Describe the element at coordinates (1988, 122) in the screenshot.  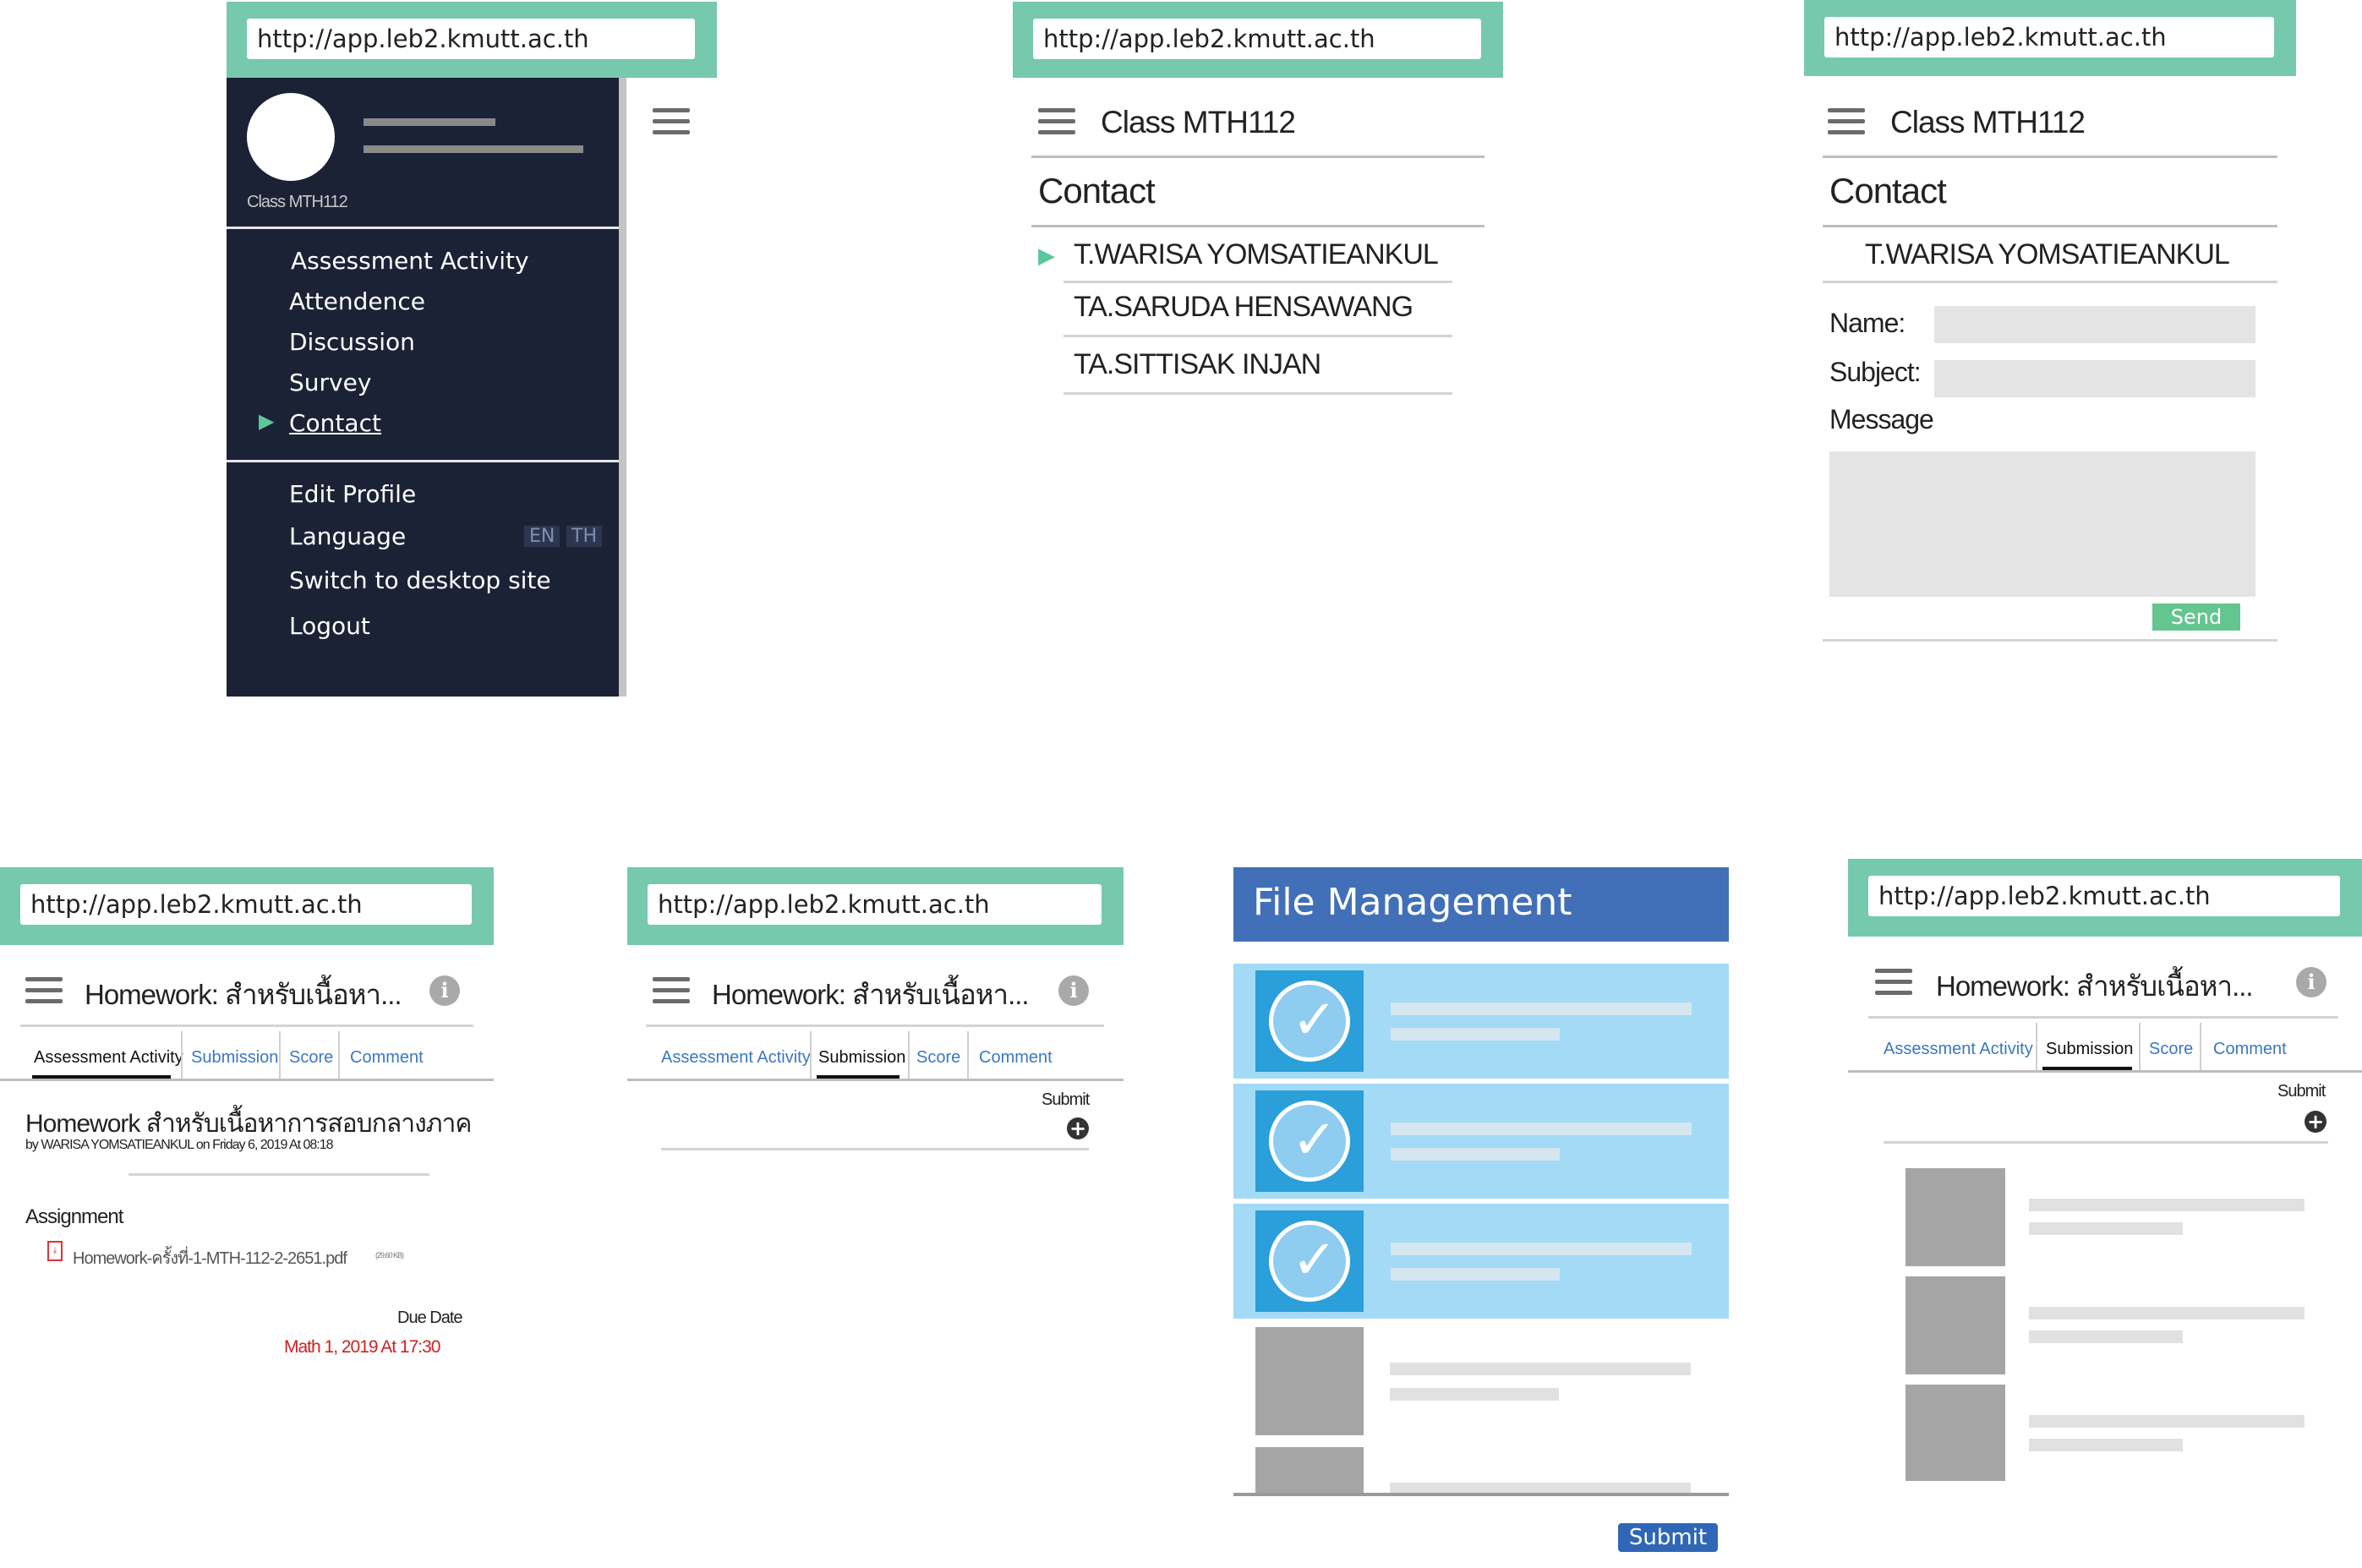
I see `class-title: Class MTH112` at that location.